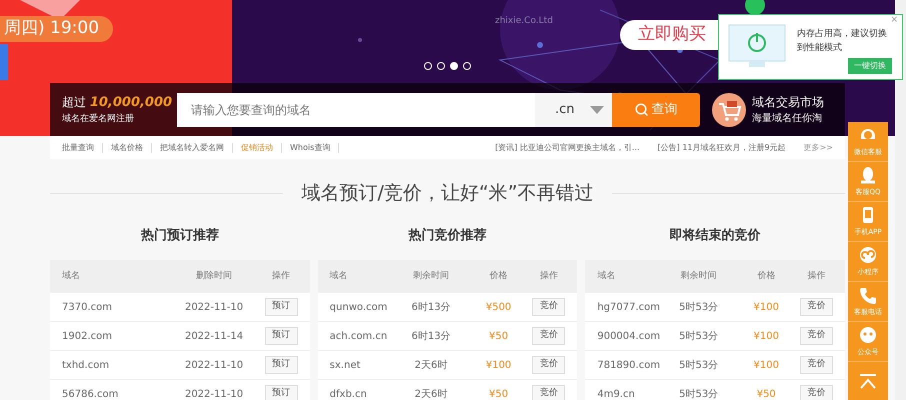  What do you see at coordinates (447, 235) in the screenshot?
I see `table-title: 热门竞价推荐` at bounding box center [447, 235].